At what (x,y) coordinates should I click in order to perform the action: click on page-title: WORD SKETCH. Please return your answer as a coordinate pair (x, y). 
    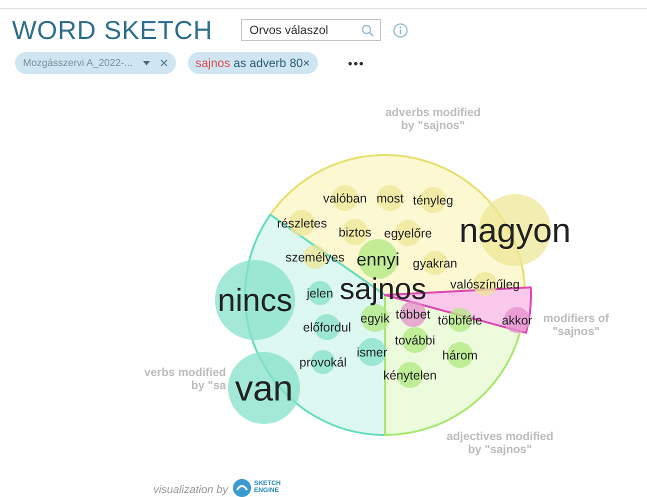
    Looking at the image, I should click on (112, 30).